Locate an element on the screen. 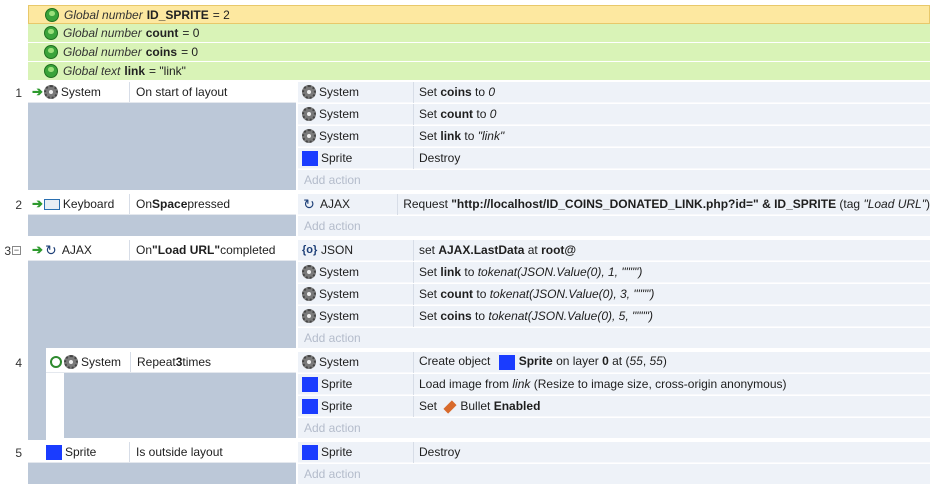 Image resolution: width=930 pixels, height=484 pixels. event-1-condition: ➔ System On start of layout is located at coordinates (162, 92).